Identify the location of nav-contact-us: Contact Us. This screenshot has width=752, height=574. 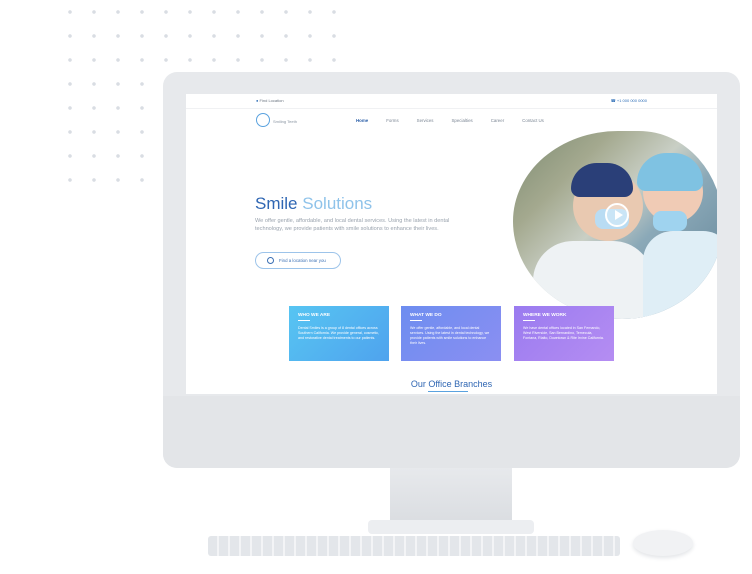
(533, 120).